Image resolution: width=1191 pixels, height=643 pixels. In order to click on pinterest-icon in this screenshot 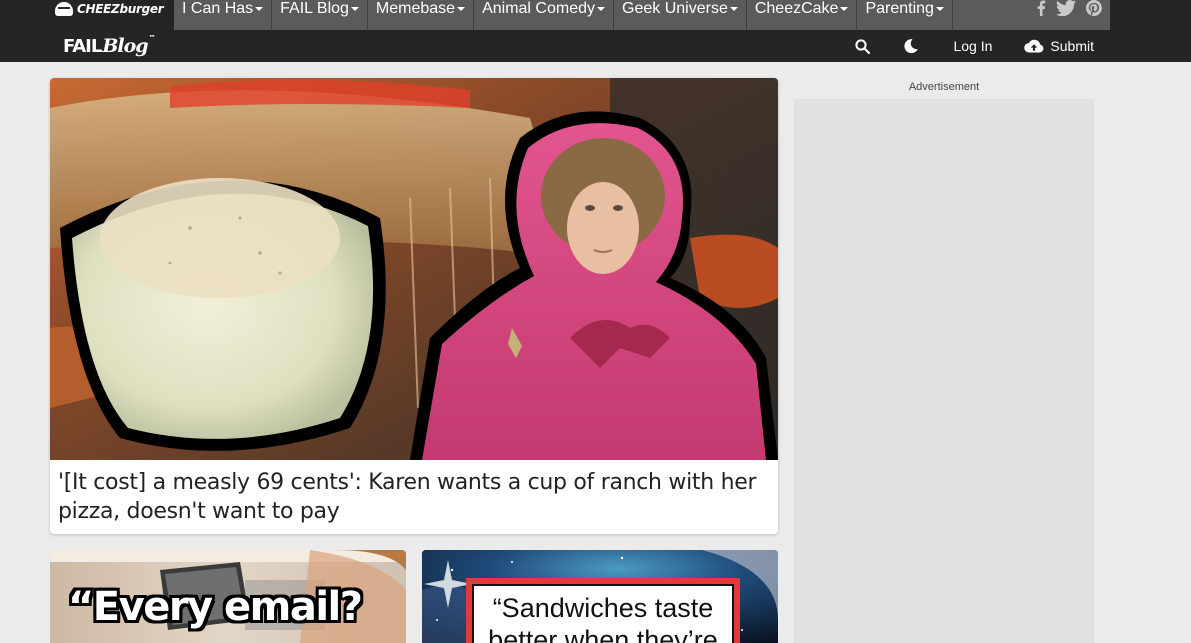, I will do `click(1094, 8)`.